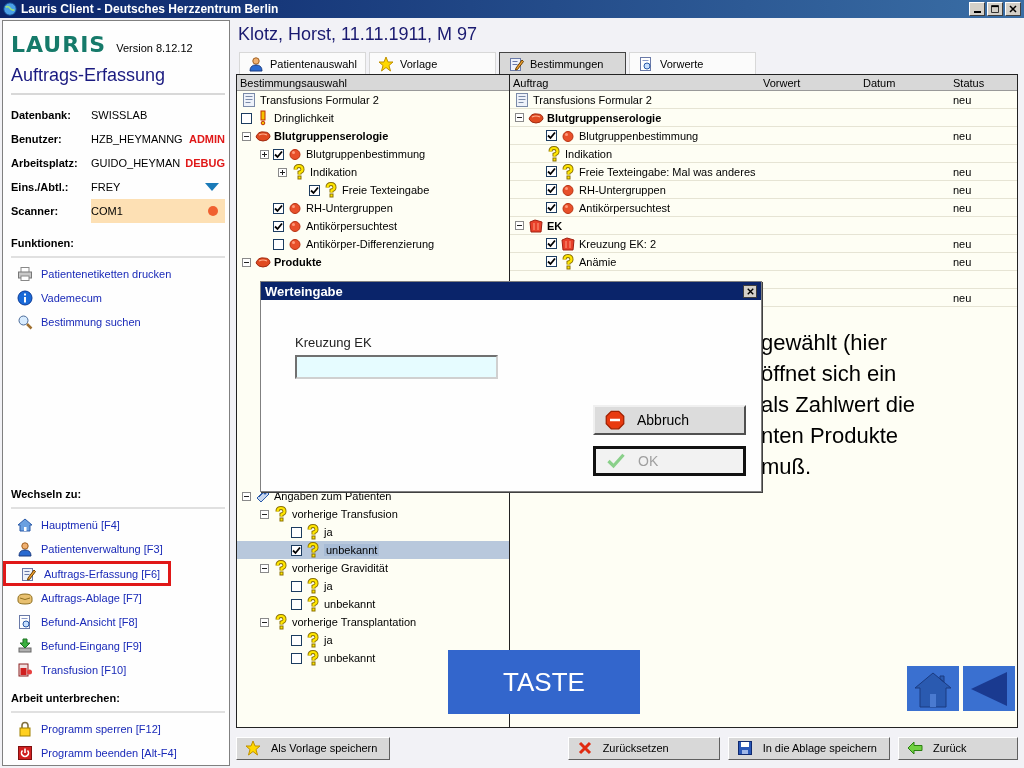 This screenshot has height=768, width=1024. I want to click on tree-item-label: Produkte, so click(298, 262).